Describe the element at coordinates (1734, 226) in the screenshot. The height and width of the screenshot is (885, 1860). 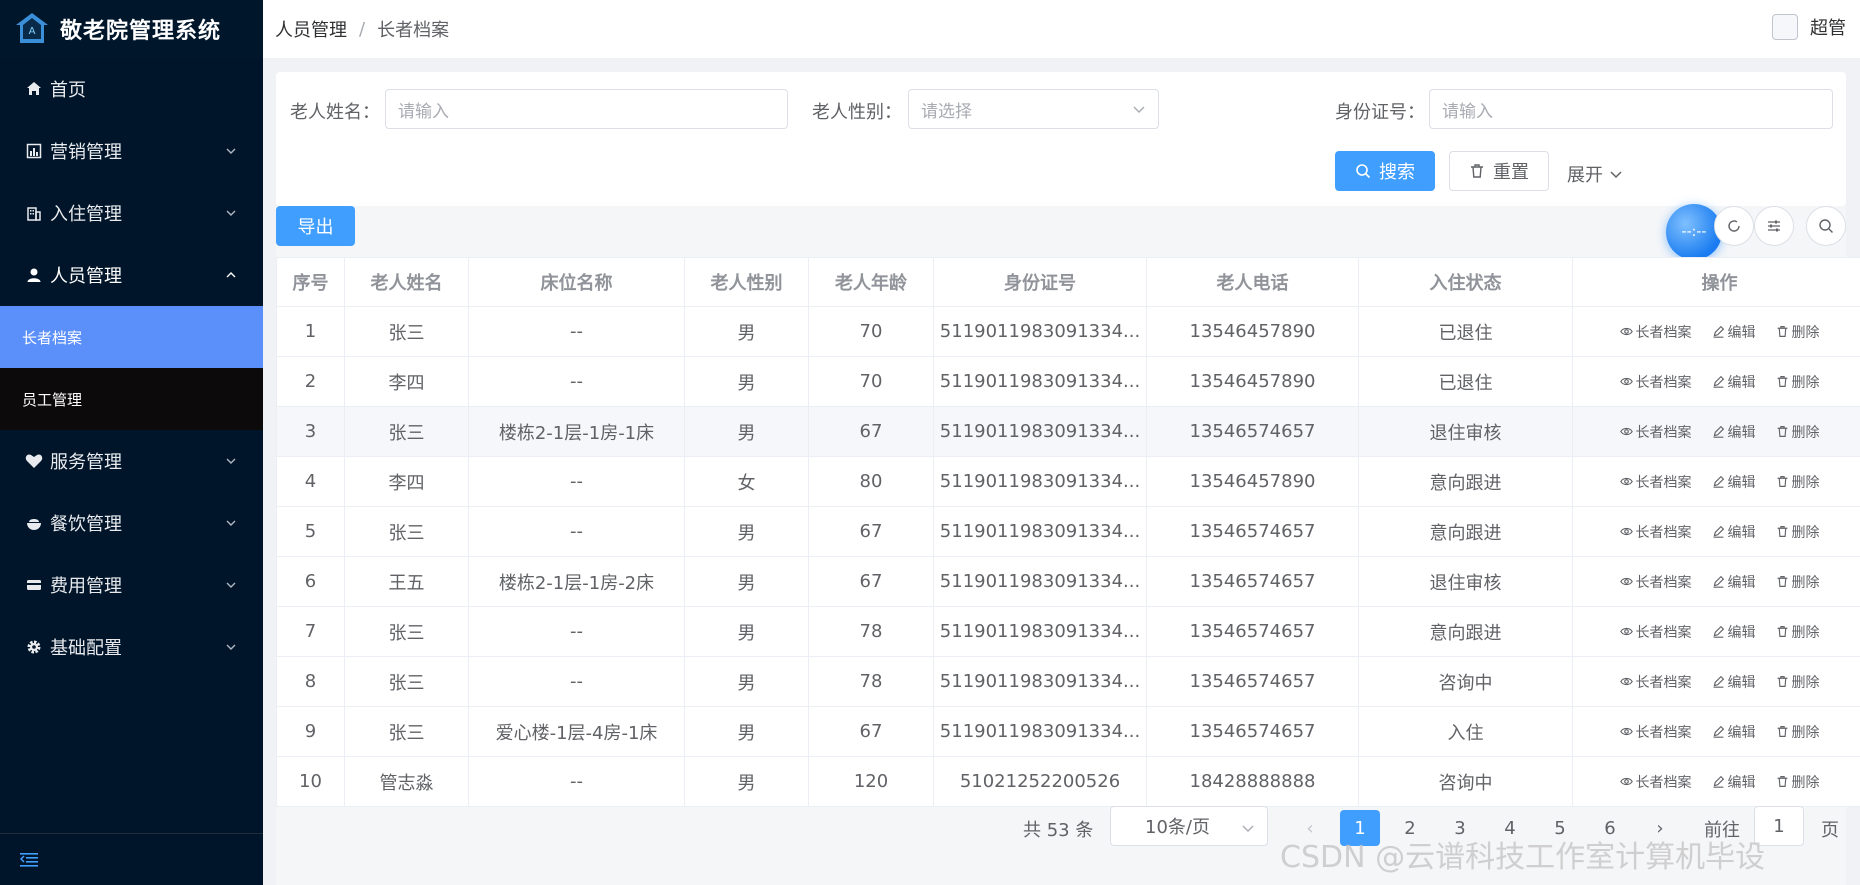
I see `refresh-tool-button` at that location.